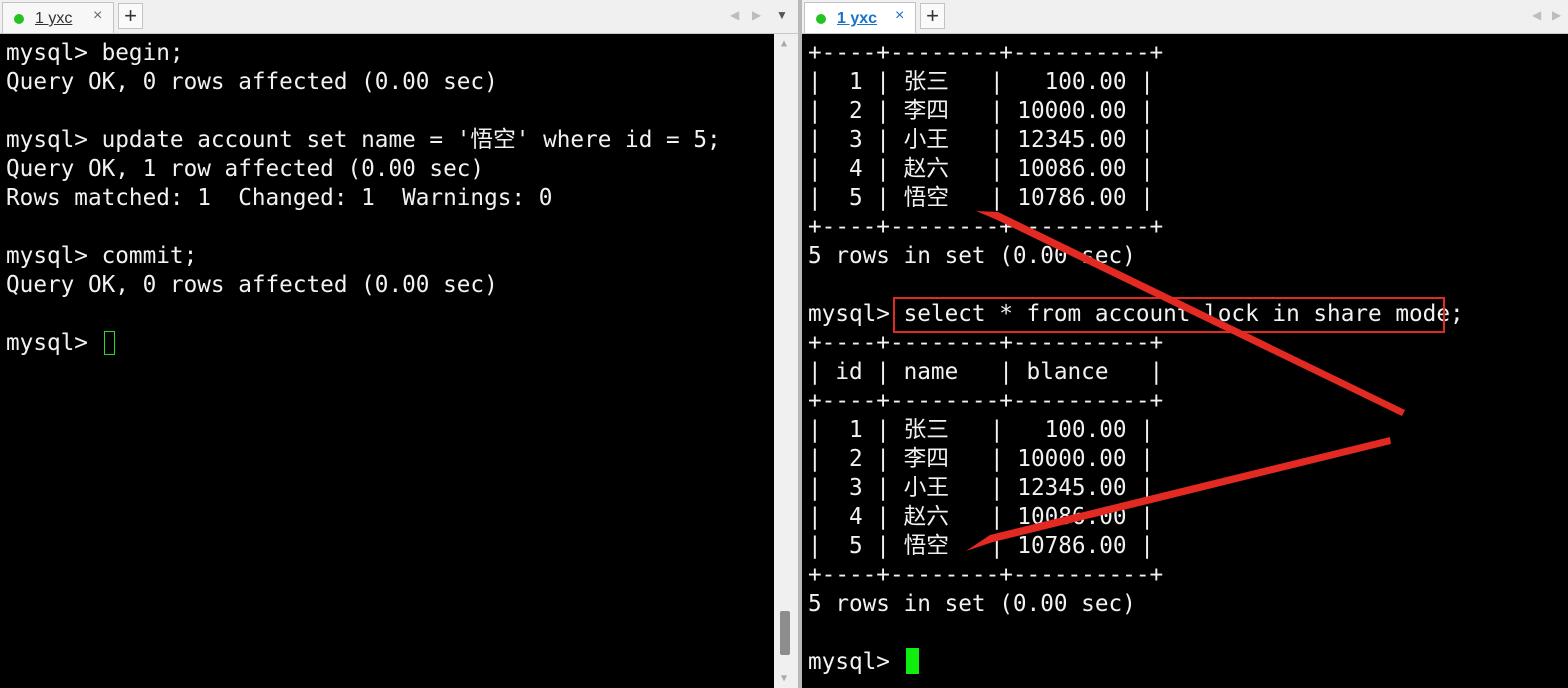  I want to click on terminal-line: Query OK, 1 row affected (0.00 sec), so click(245, 169).